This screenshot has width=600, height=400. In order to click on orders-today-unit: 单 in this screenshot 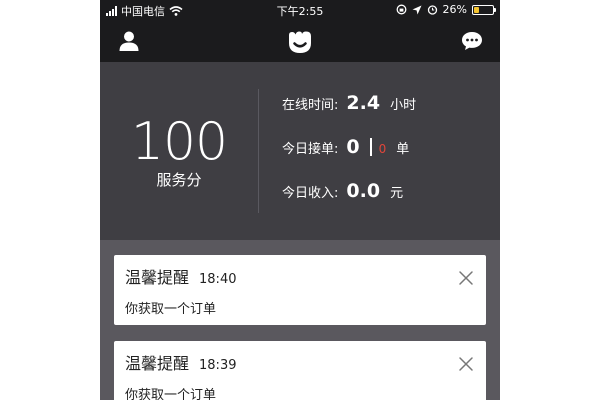, I will do `click(403, 149)`.